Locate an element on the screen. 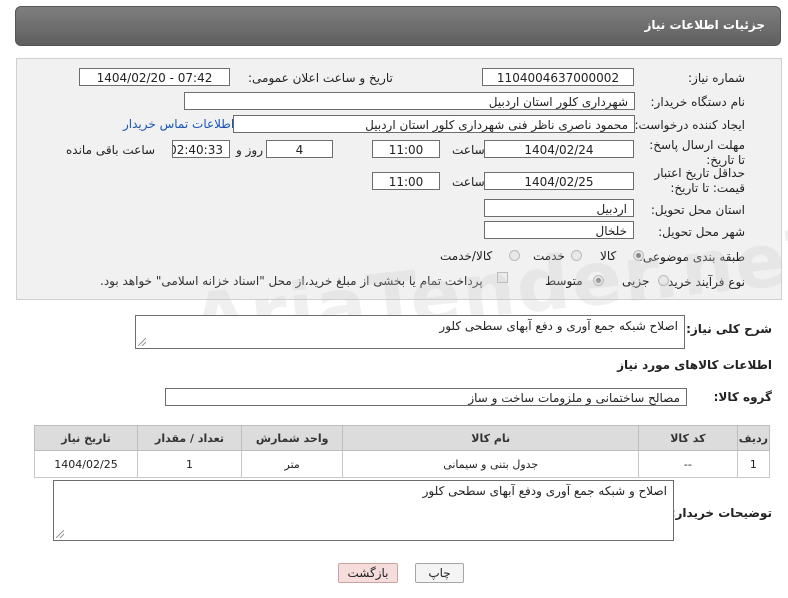  col-row: ردیف is located at coordinates (753, 438).